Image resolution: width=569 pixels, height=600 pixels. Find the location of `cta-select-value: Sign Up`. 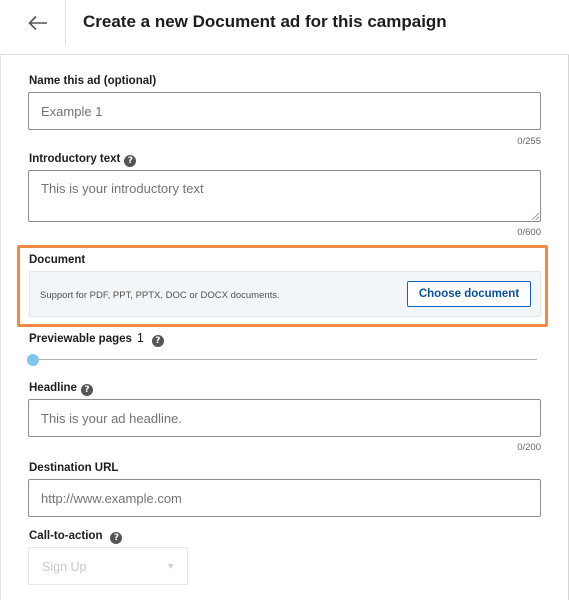

cta-select-value: Sign Up is located at coordinates (64, 567).